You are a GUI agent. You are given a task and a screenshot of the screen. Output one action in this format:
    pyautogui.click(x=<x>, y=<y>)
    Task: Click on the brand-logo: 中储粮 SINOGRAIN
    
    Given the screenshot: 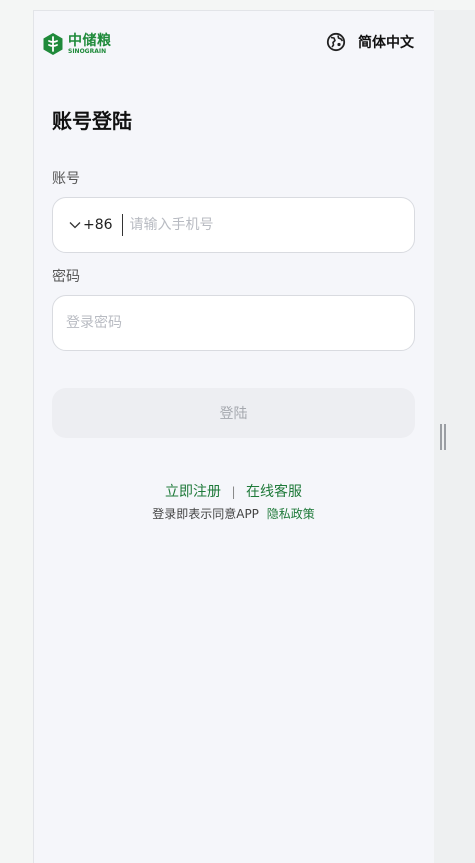 What is the action you would take?
    pyautogui.click(x=77, y=44)
    